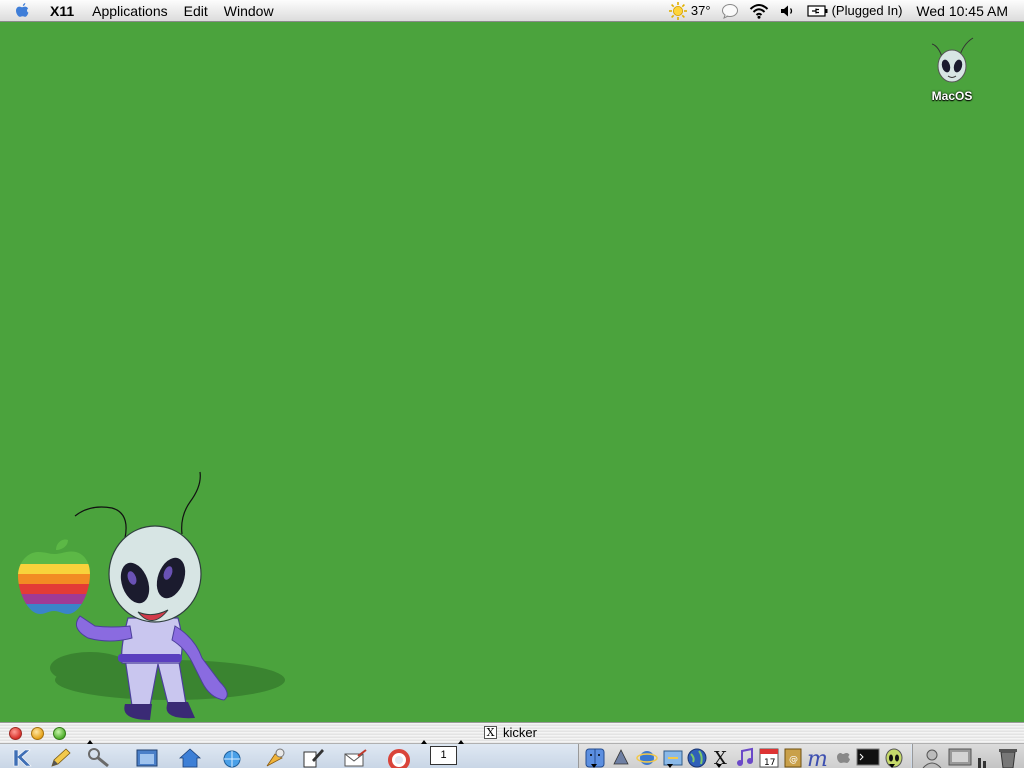 The width and height of the screenshot is (1024, 768). What do you see at coordinates (960, 757) in the screenshot?
I see `screen-icon` at bounding box center [960, 757].